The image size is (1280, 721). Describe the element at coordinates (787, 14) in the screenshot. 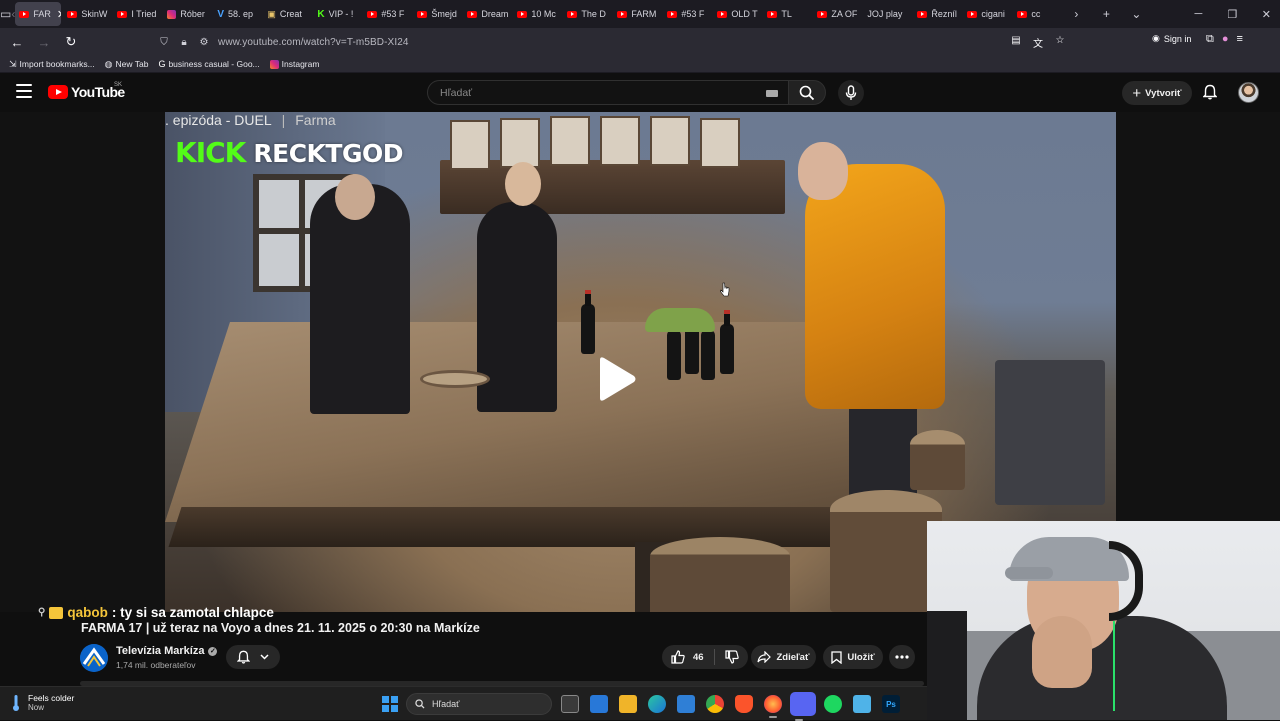

I see `browser-tab: TL` at that location.